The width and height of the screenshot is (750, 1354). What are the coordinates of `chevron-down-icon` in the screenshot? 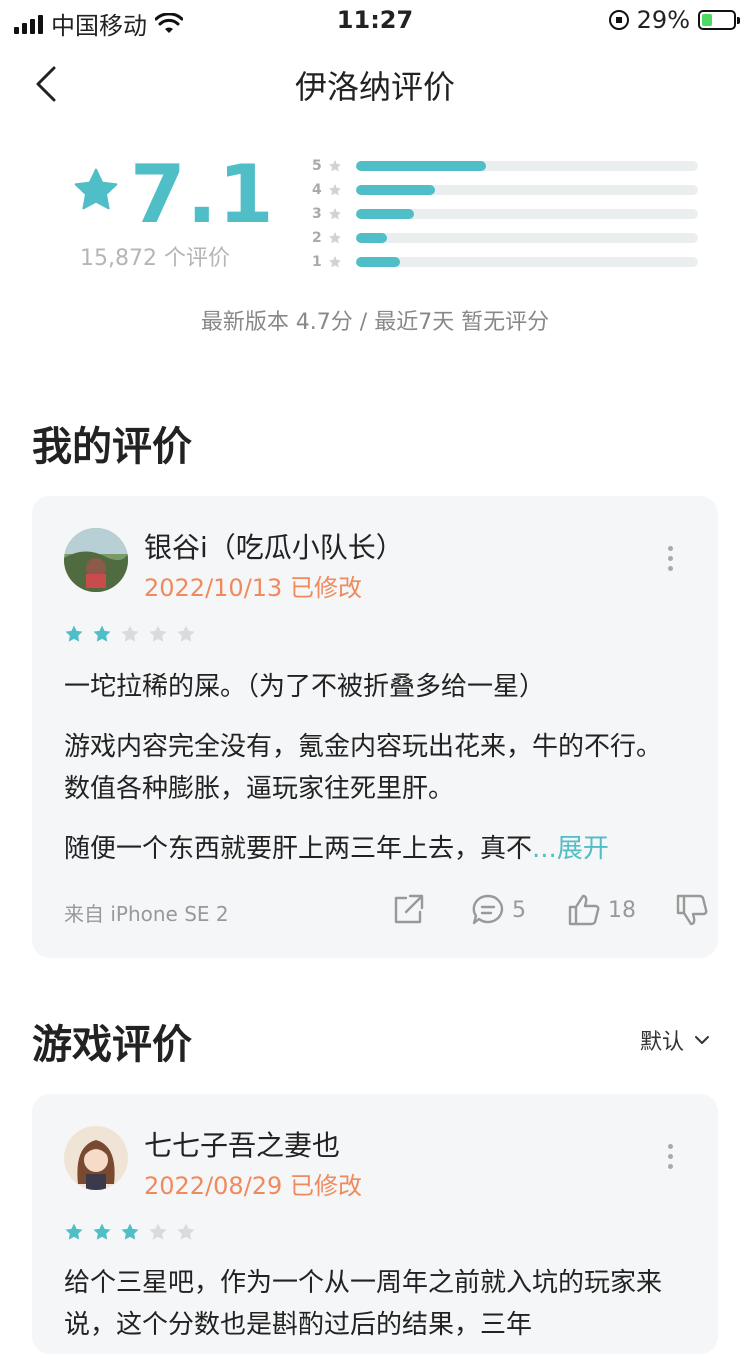 It's located at (702, 1040).